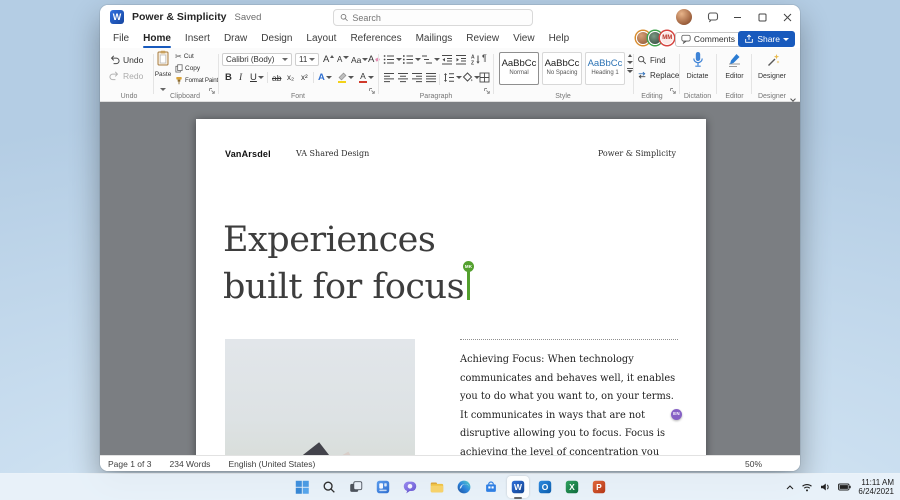 This screenshot has height=500, width=900. Describe the element at coordinates (427, 59) in the screenshot. I see `multilevel-list-icon` at that location.